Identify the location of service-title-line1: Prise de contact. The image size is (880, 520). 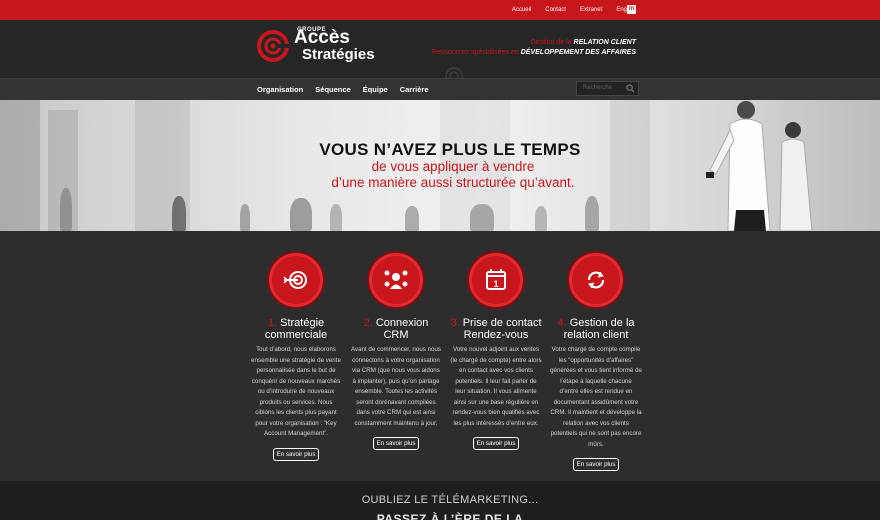
(502, 323).